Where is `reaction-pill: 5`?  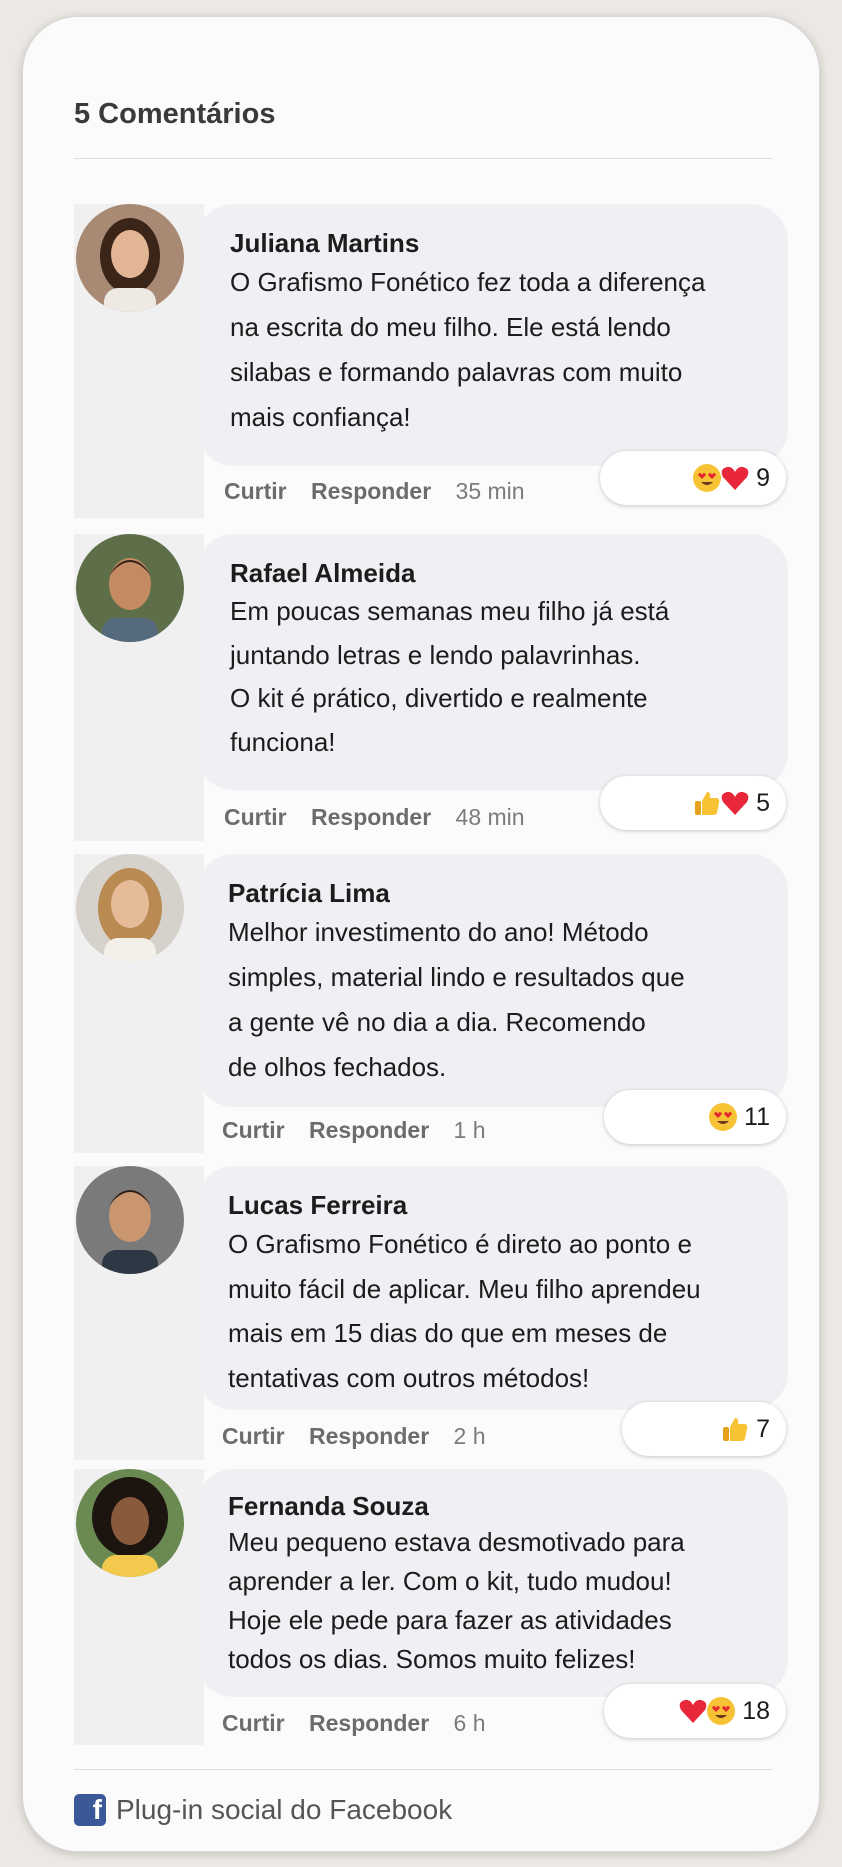 reaction-pill: 5 is located at coordinates (693, 803).